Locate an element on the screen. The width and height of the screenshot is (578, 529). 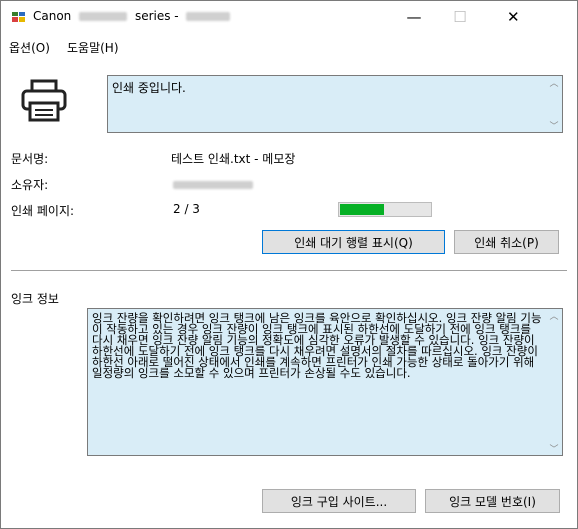
redacted-port is located at coordinates (208, 16).